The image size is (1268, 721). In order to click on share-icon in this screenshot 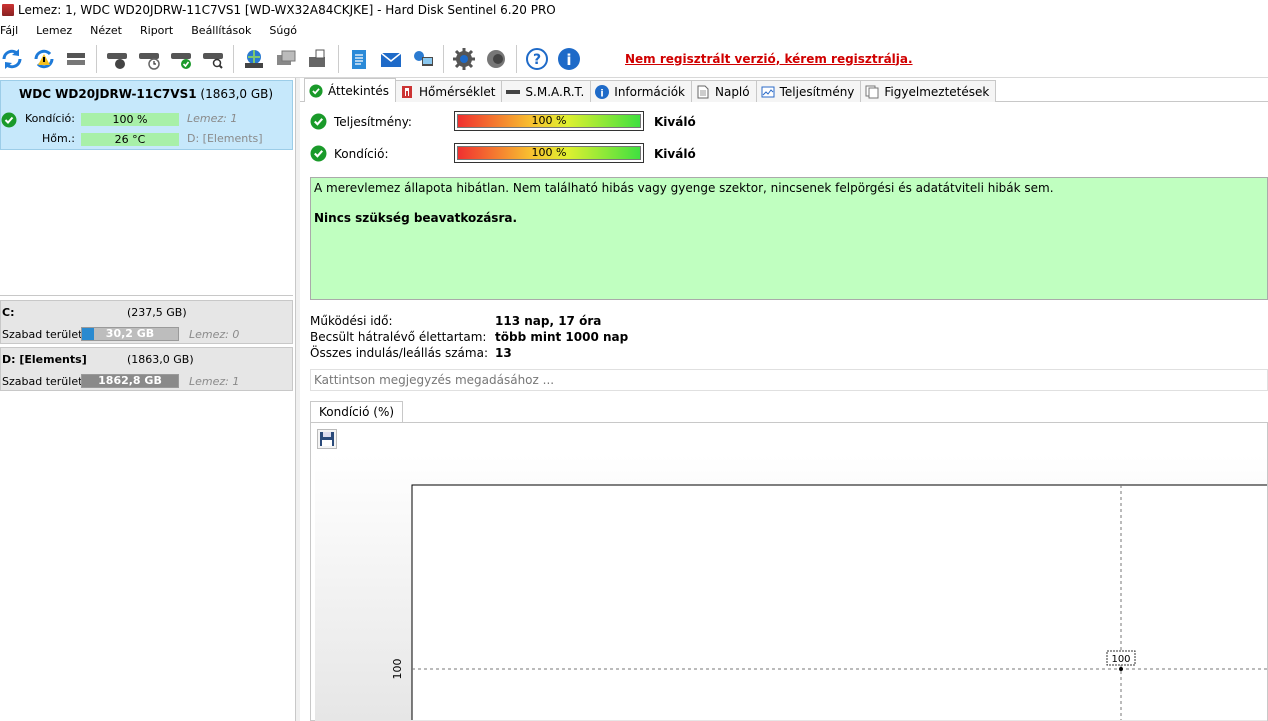, I will do `click(423, 59)`.